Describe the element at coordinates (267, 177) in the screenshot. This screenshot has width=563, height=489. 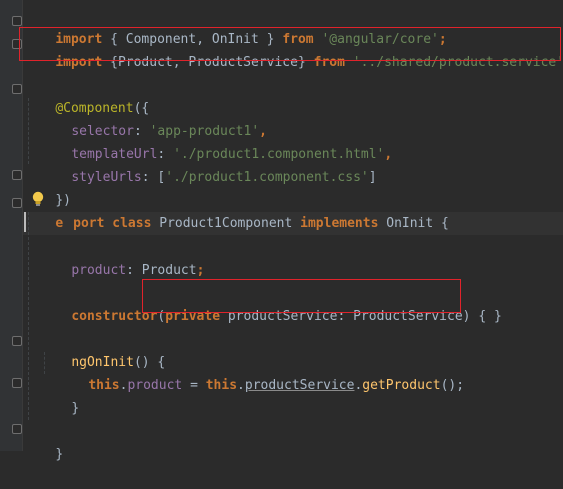
I see `string-literal: './product1.component.css'` at that location.